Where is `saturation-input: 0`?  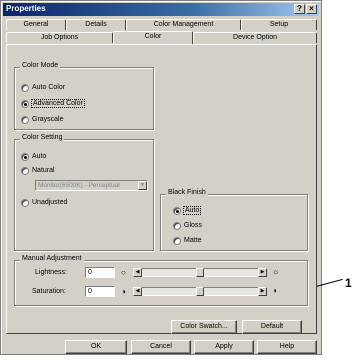
saturation-input: 0 is located at coordinates (100, 291).